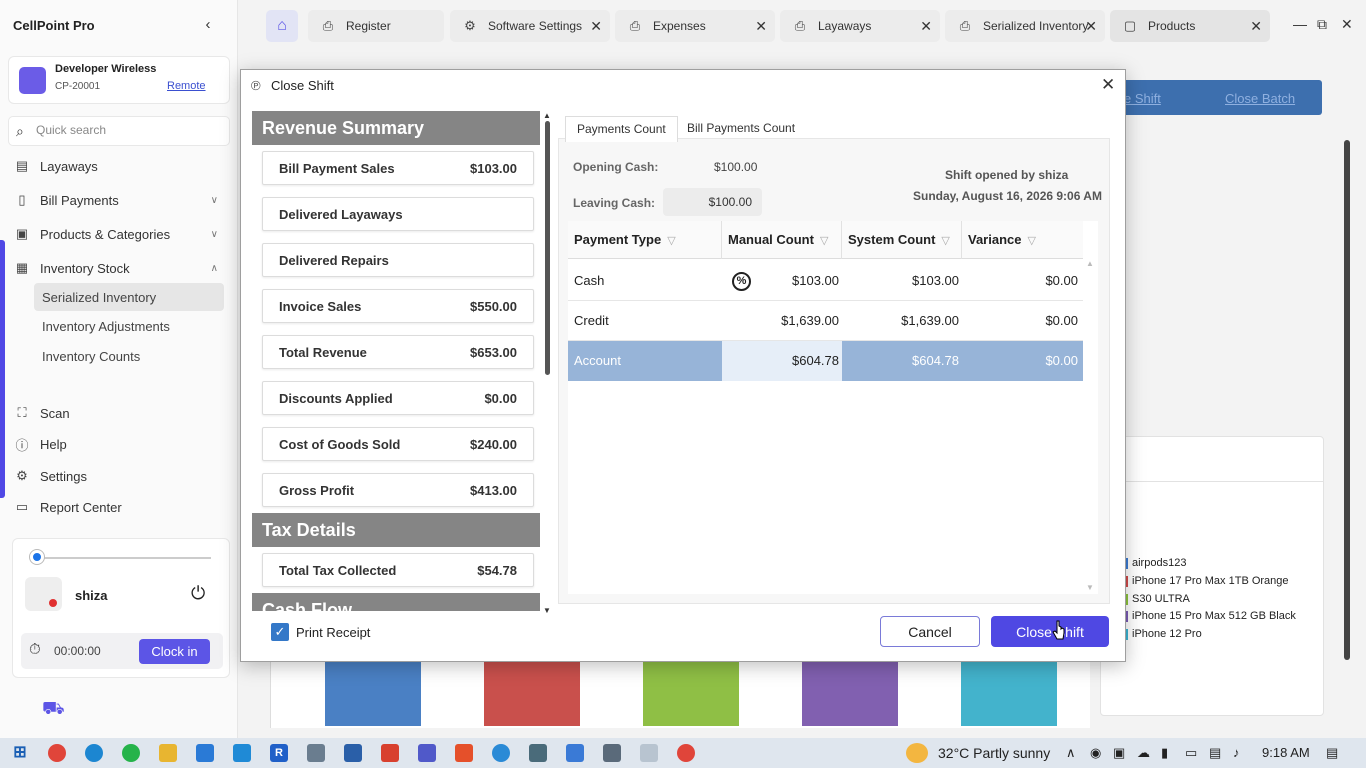 The image size is (1366, 768). Describe the element at coordinates (712, 202) in the screenshot. I see `leaving-cash-field: $100.00` at that location.